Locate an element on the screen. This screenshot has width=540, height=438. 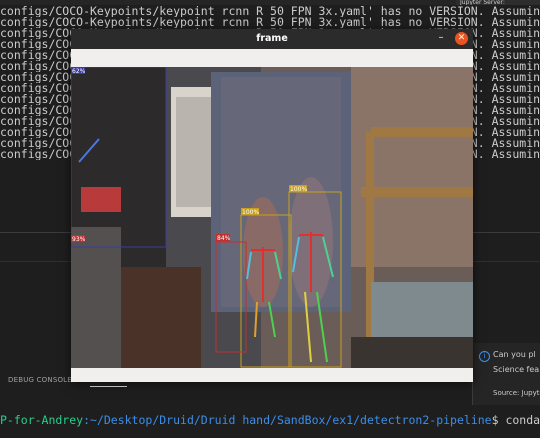
frame-window-title: frame is located at coordinates (272, 38).